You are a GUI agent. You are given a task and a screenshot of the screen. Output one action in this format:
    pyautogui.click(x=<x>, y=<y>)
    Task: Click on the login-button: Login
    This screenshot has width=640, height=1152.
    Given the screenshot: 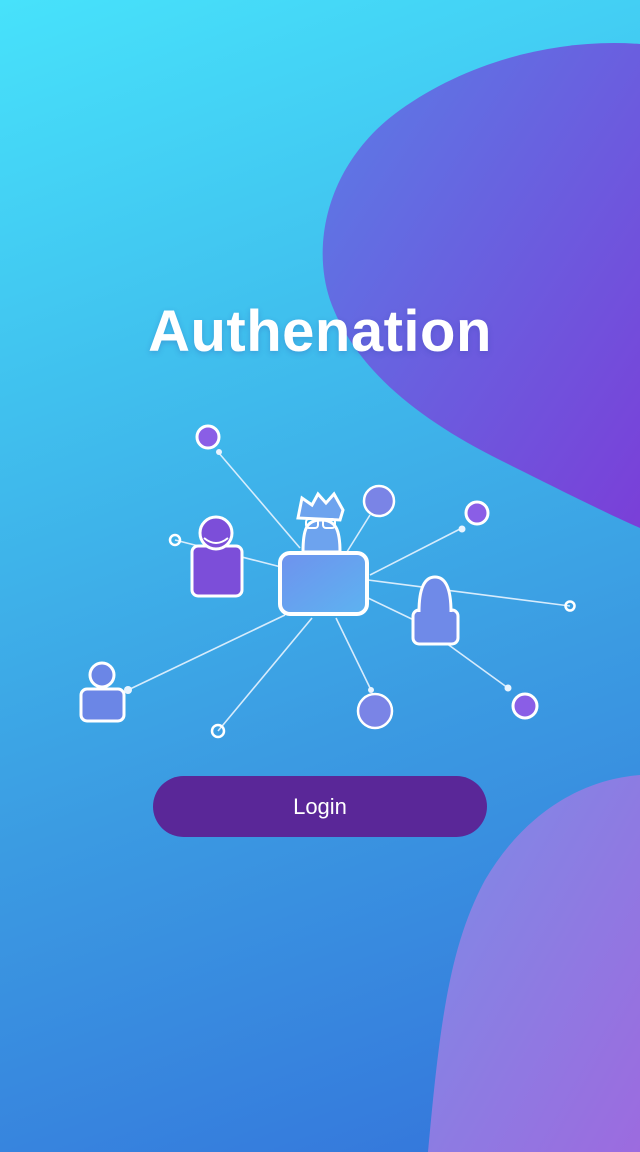 What is the action you would take?
    pyautogui.click(x=320, y=806)
    